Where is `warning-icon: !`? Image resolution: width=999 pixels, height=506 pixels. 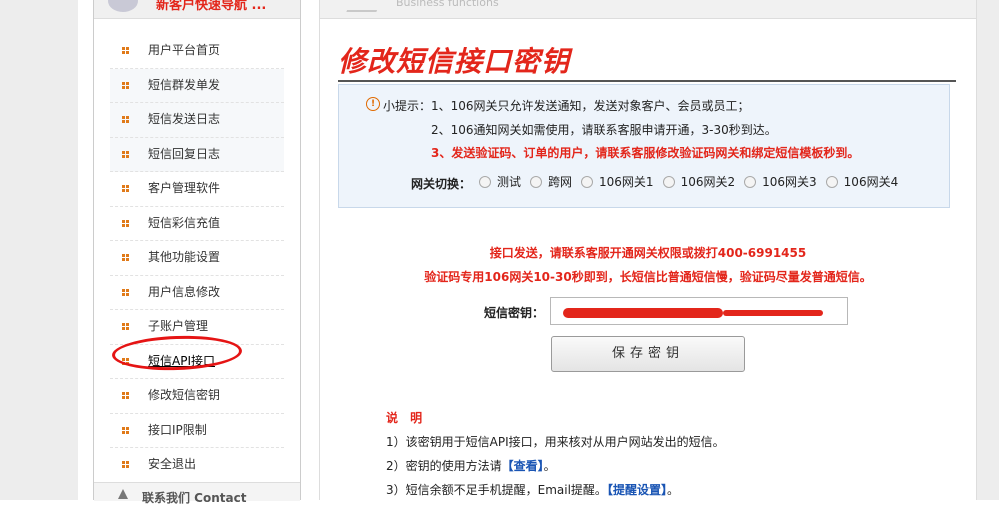
warning-icon: ! is located at coordinates (373, 104).